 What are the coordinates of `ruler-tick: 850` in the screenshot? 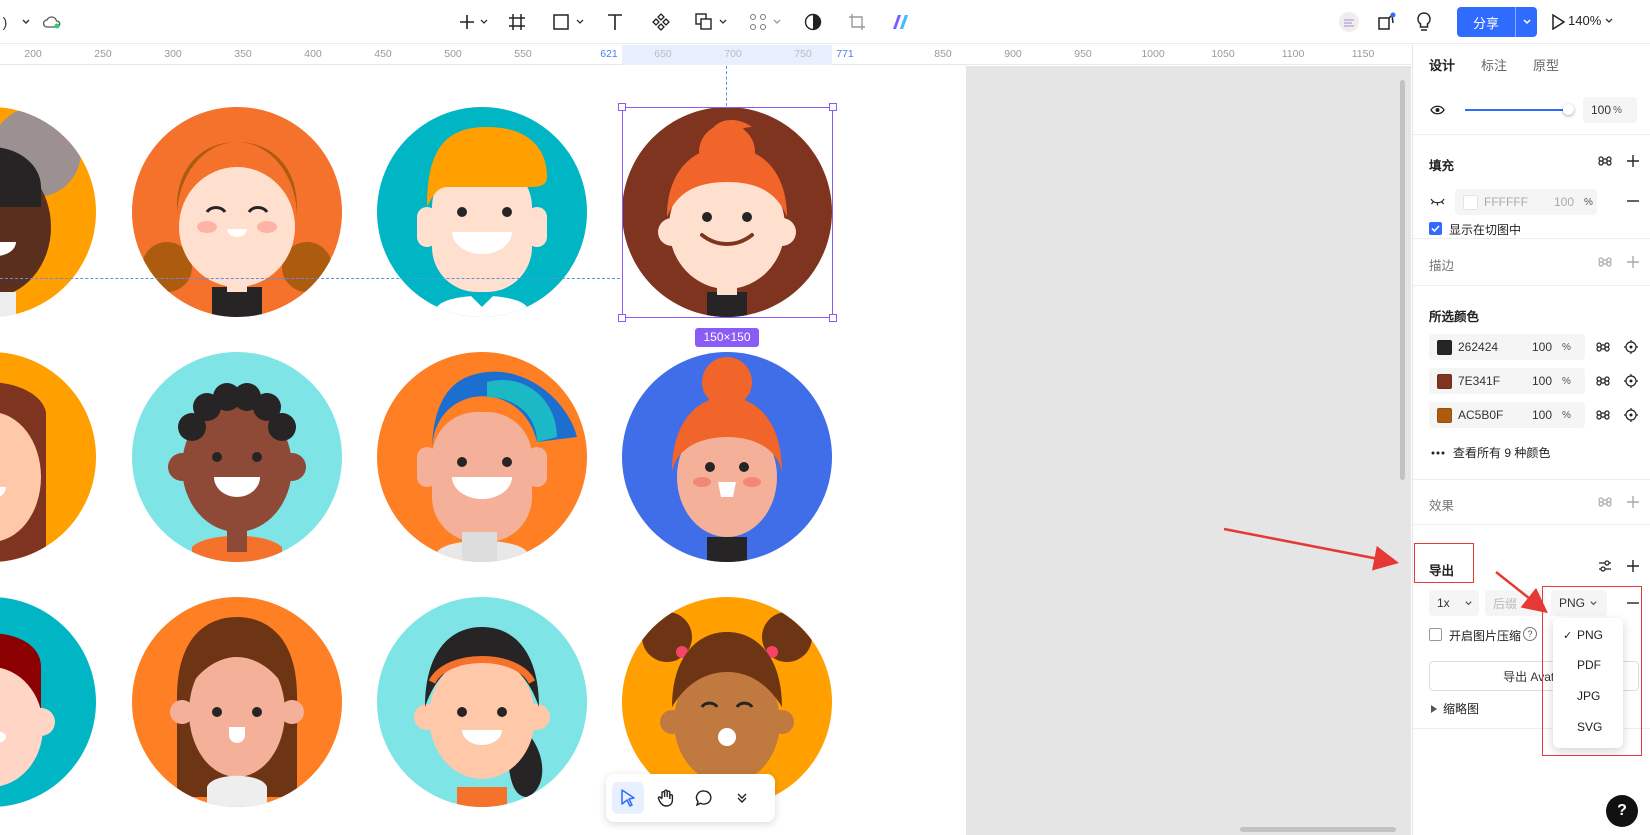 It's located at (943, 54).